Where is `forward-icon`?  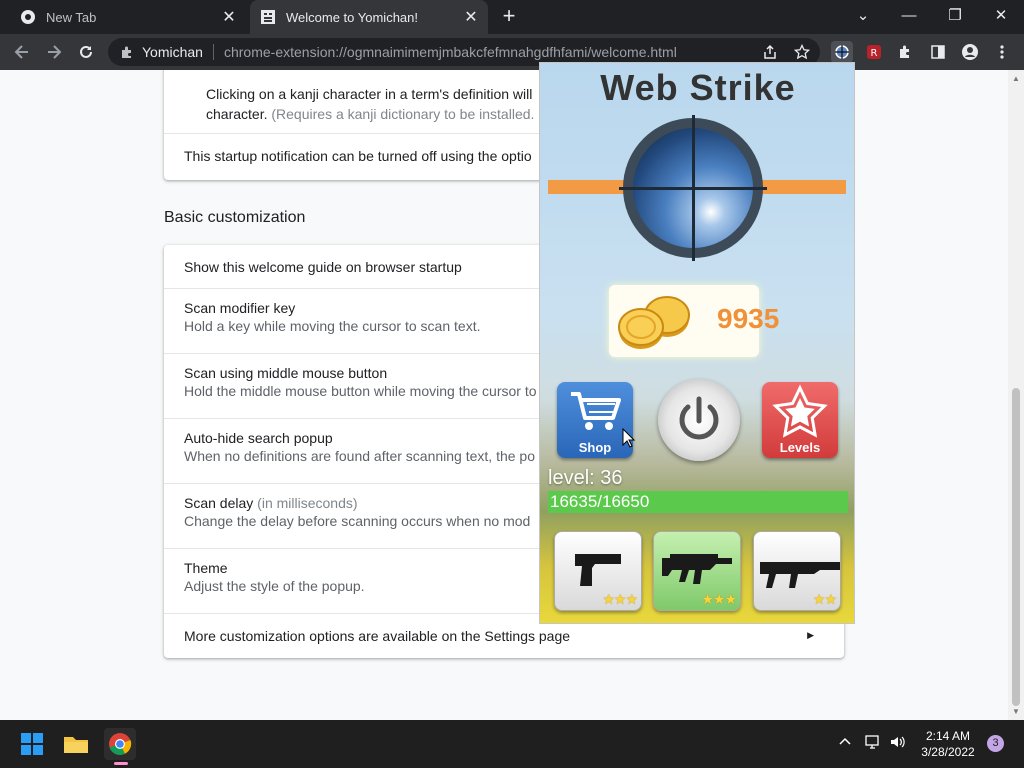 forward-icon is located at coordinates (54, 52).